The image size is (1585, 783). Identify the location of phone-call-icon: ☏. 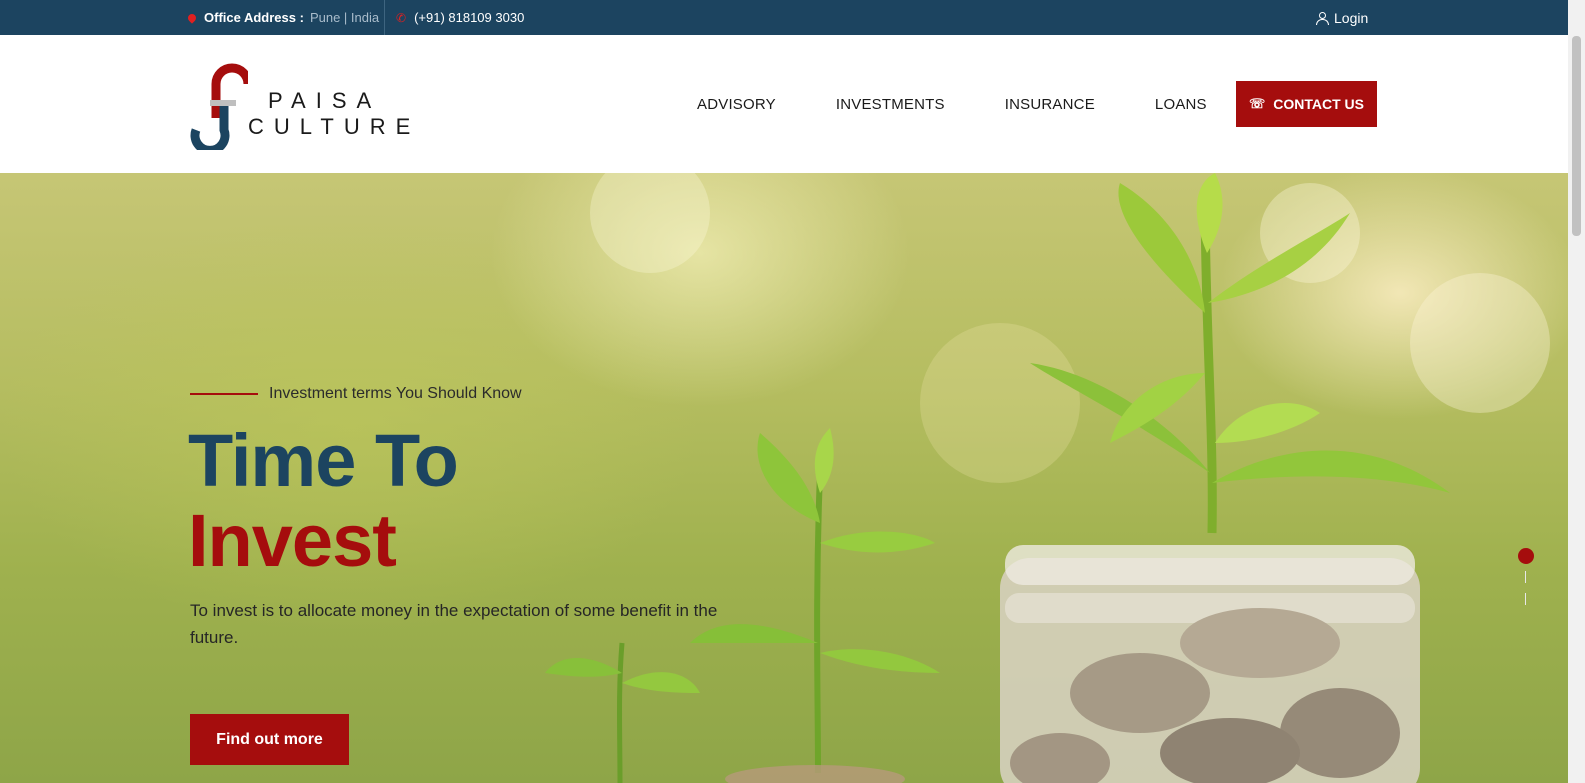
(1257, 103).